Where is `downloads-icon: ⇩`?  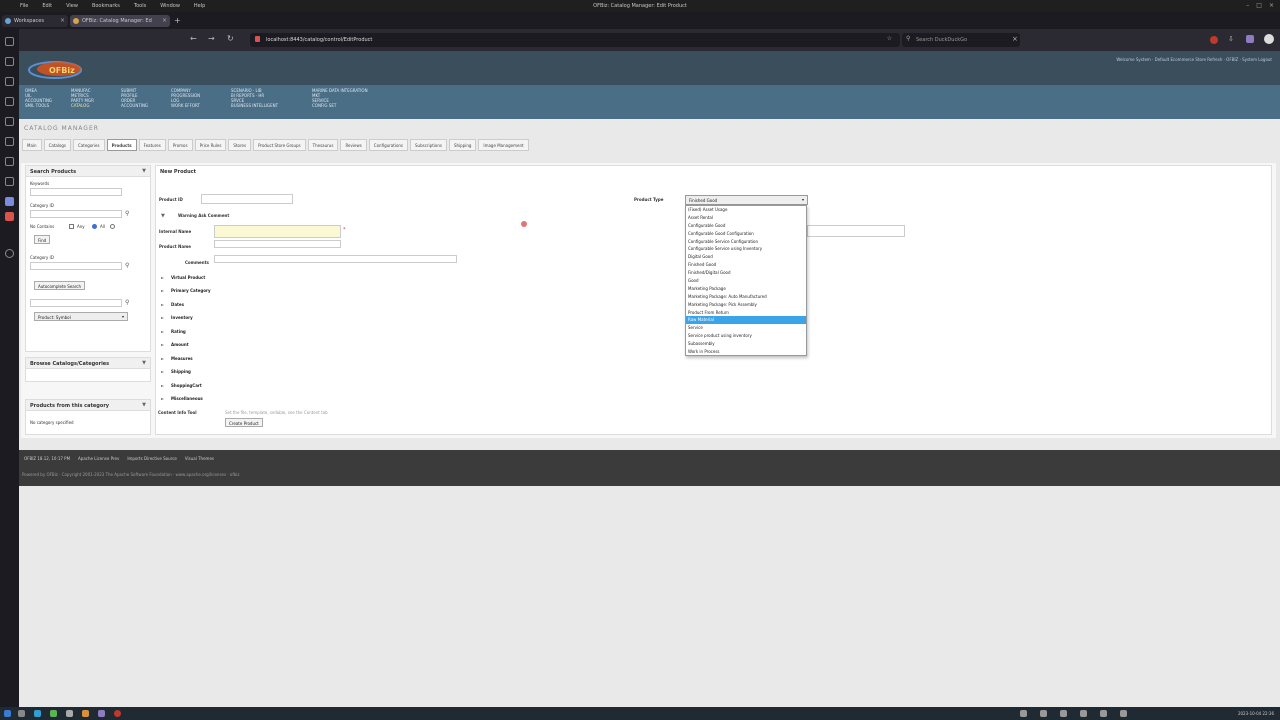 downloads-icon: ⇩ is located at coordinates (1231, 39).